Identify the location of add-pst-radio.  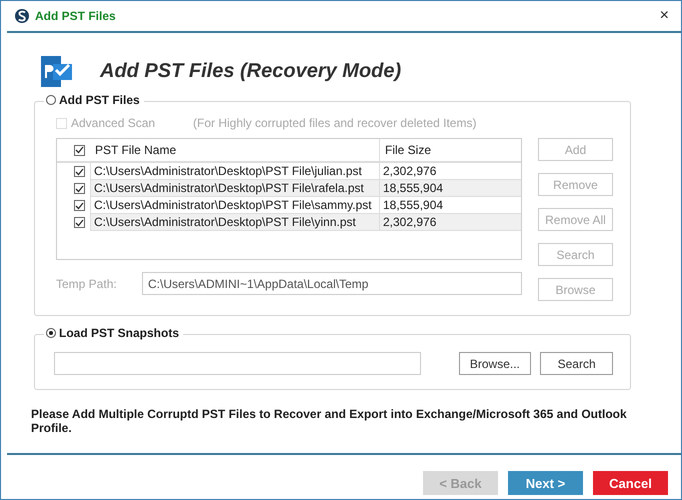
(51, 100).